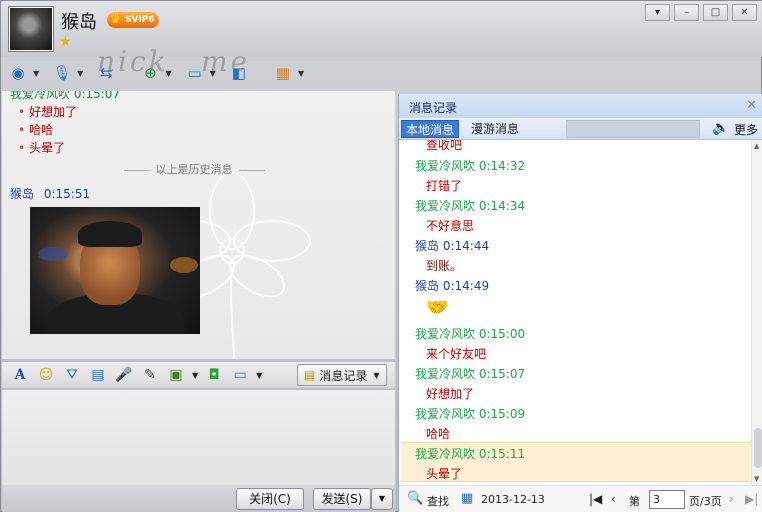  Describe the element at coordinates (194, 169) in the screenshot. I see `history-divider: 以上是历史消息` at that location.